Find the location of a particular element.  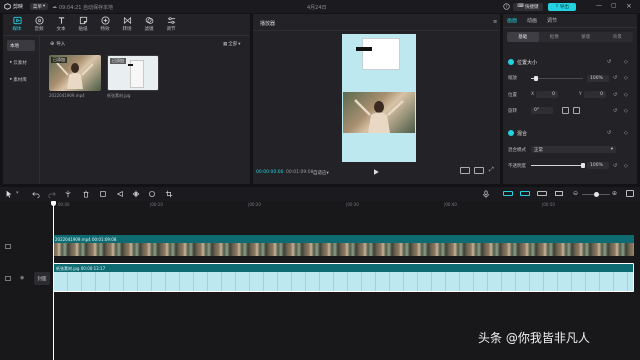

sidebar-item-local: 本地 is located at coordinates (21, 45).